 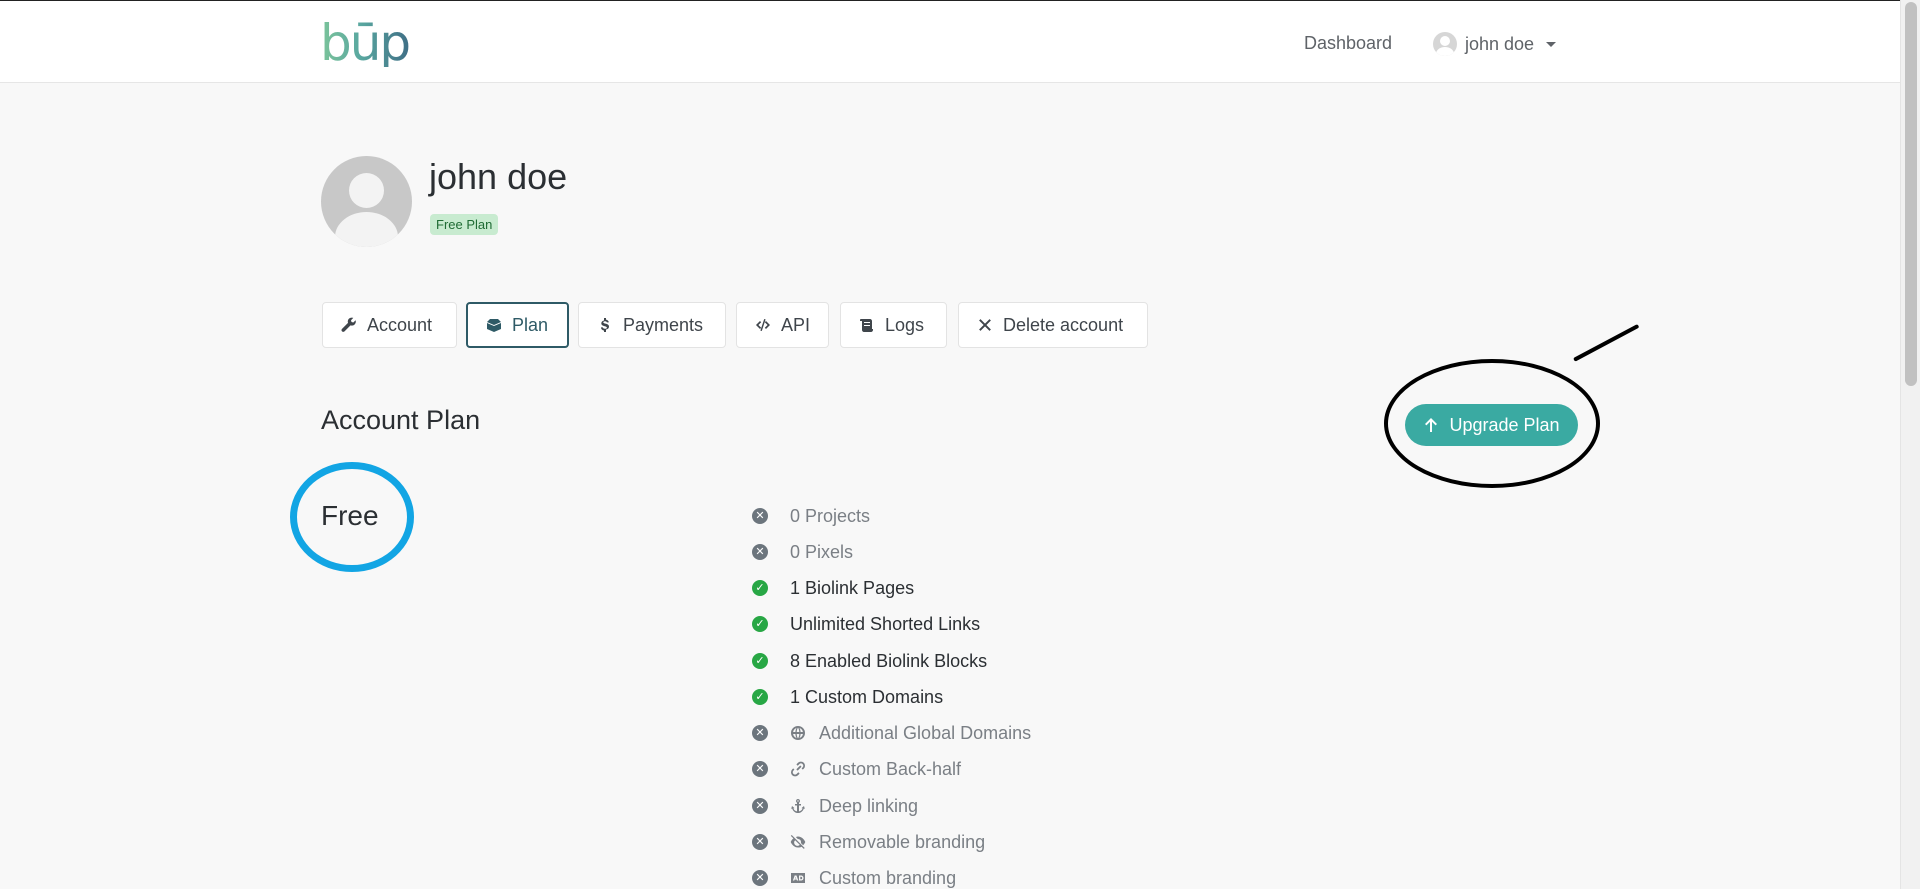 What do you see at coordinates (795, 661) in the screenshot?
I see `feature-count: 8` at bounding box center [795, 661].